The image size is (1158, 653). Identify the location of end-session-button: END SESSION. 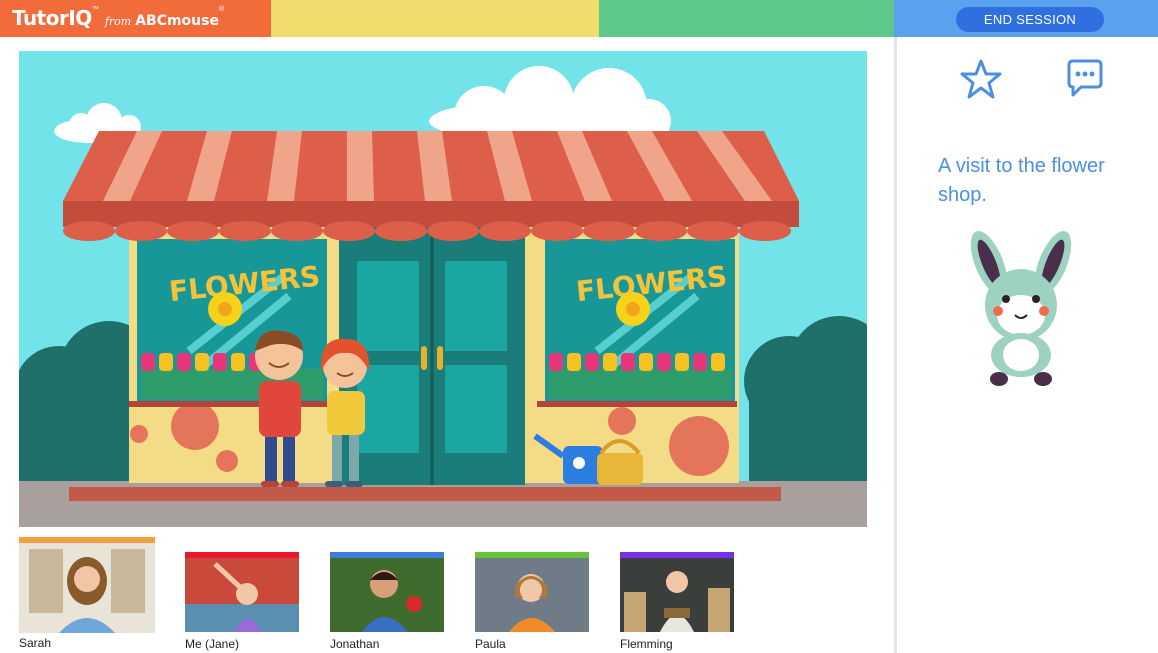
(1030, 19).